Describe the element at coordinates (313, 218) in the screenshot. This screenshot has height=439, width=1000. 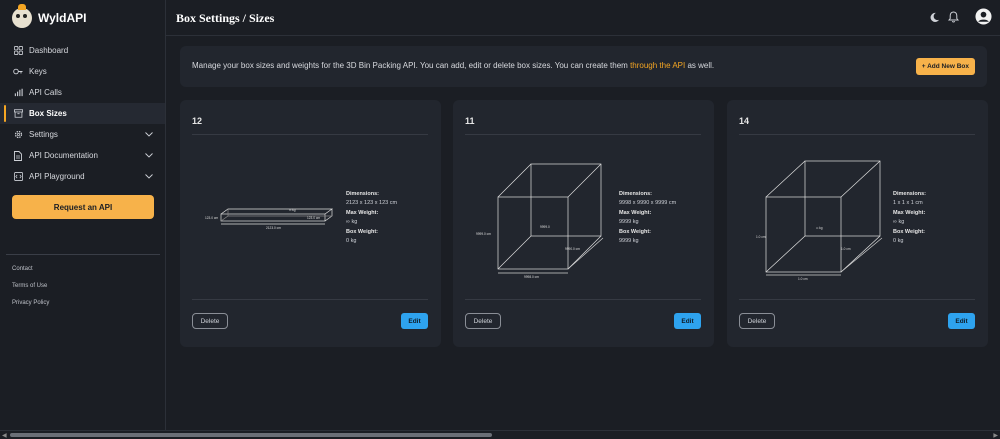
I see `diagram-right-label: 123.0 cm` at that location.